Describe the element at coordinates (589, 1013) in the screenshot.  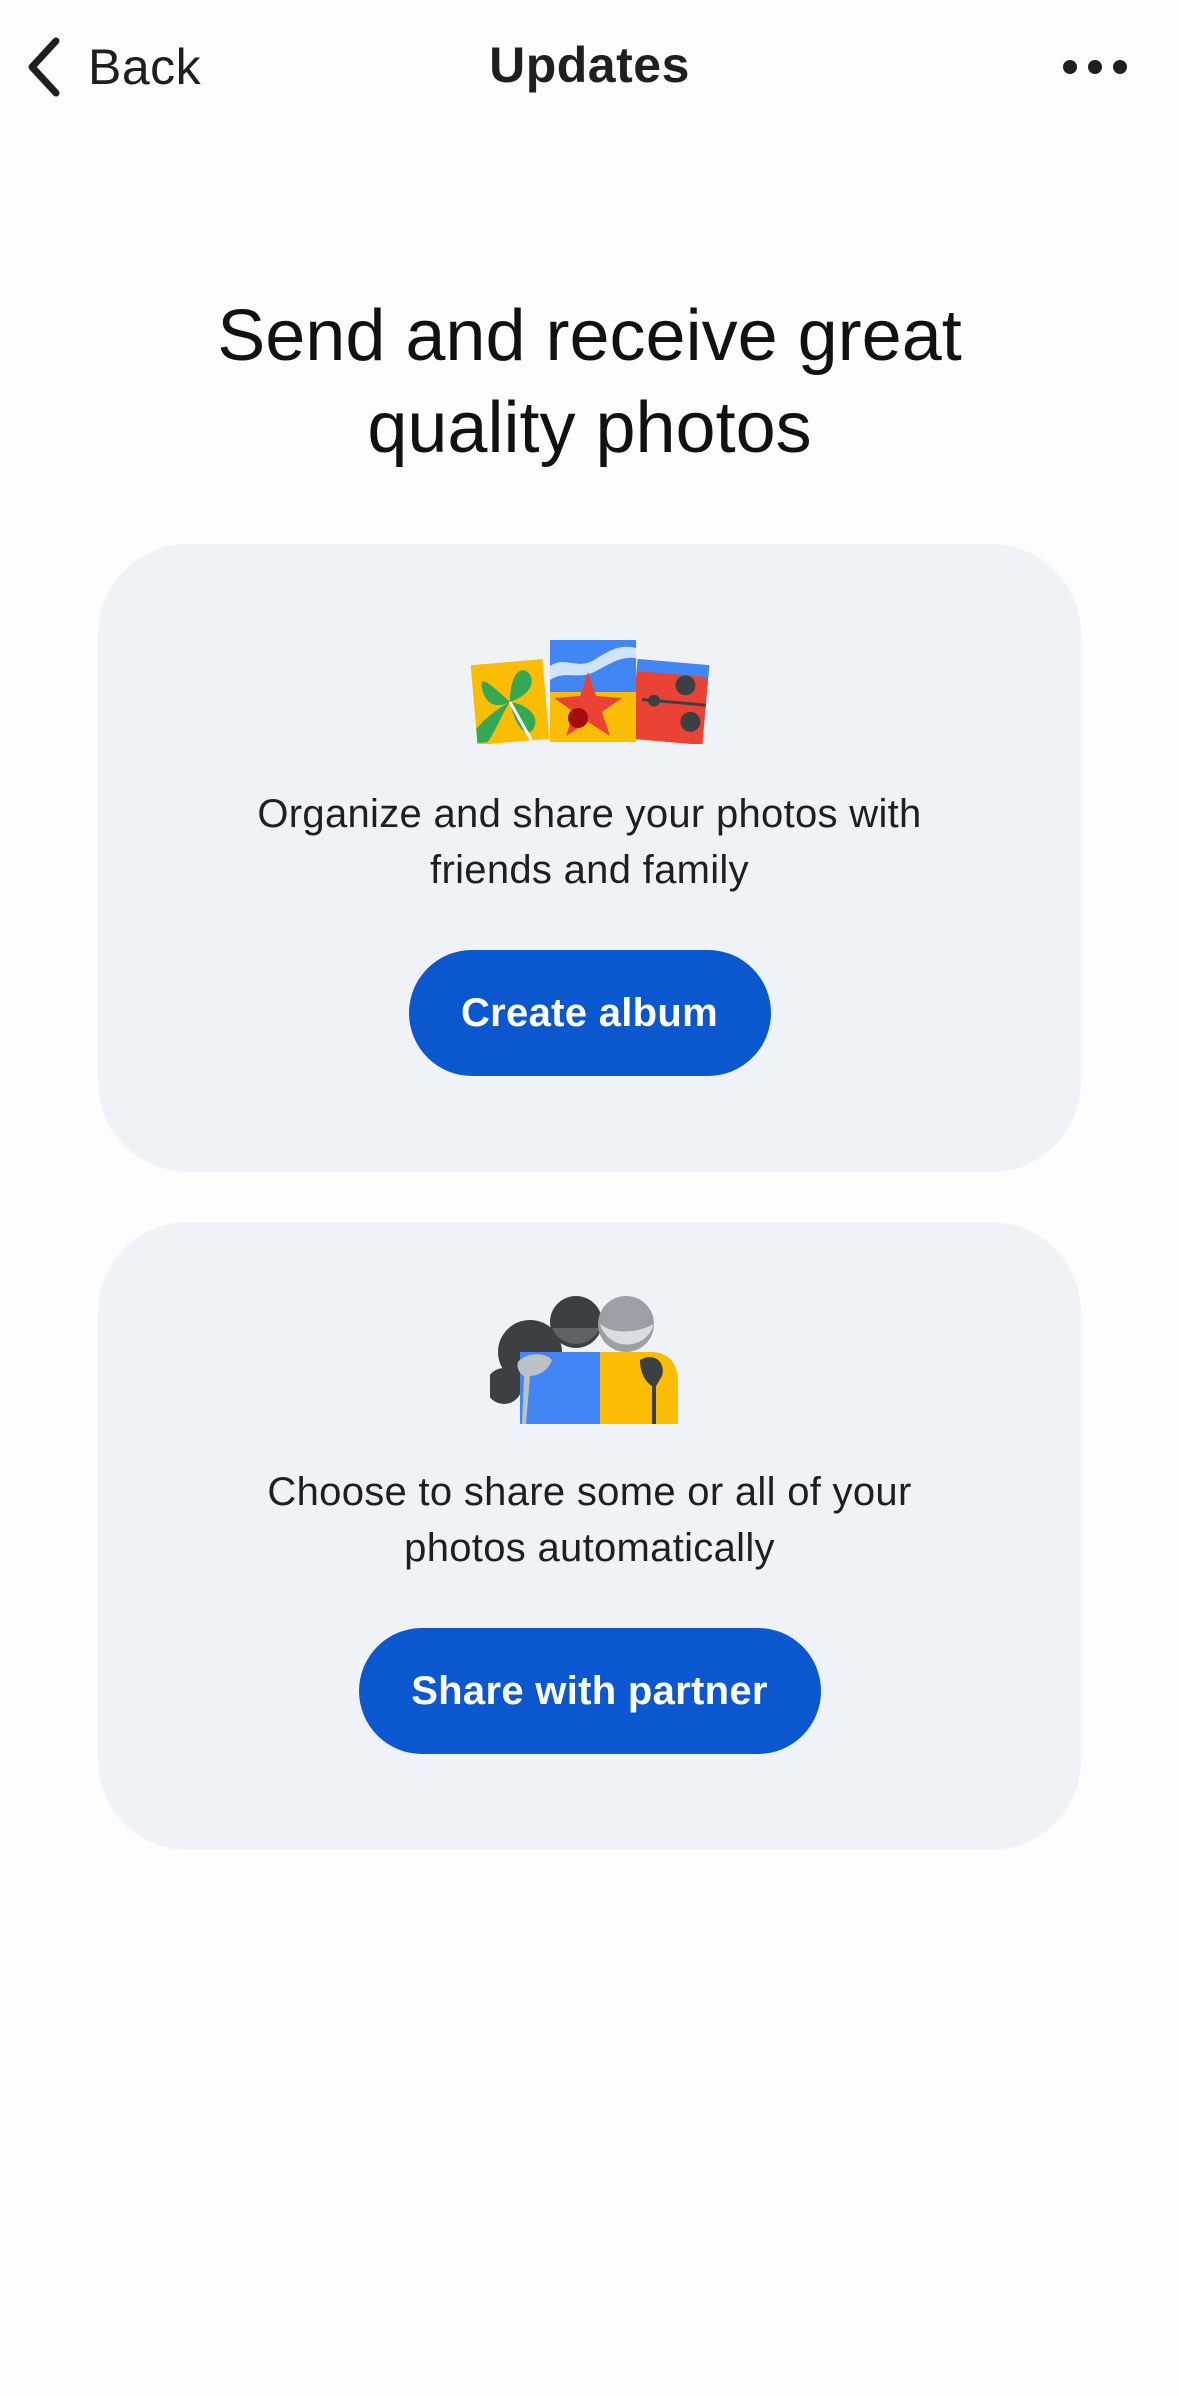
I see `create-album-button: Create album` at that location.